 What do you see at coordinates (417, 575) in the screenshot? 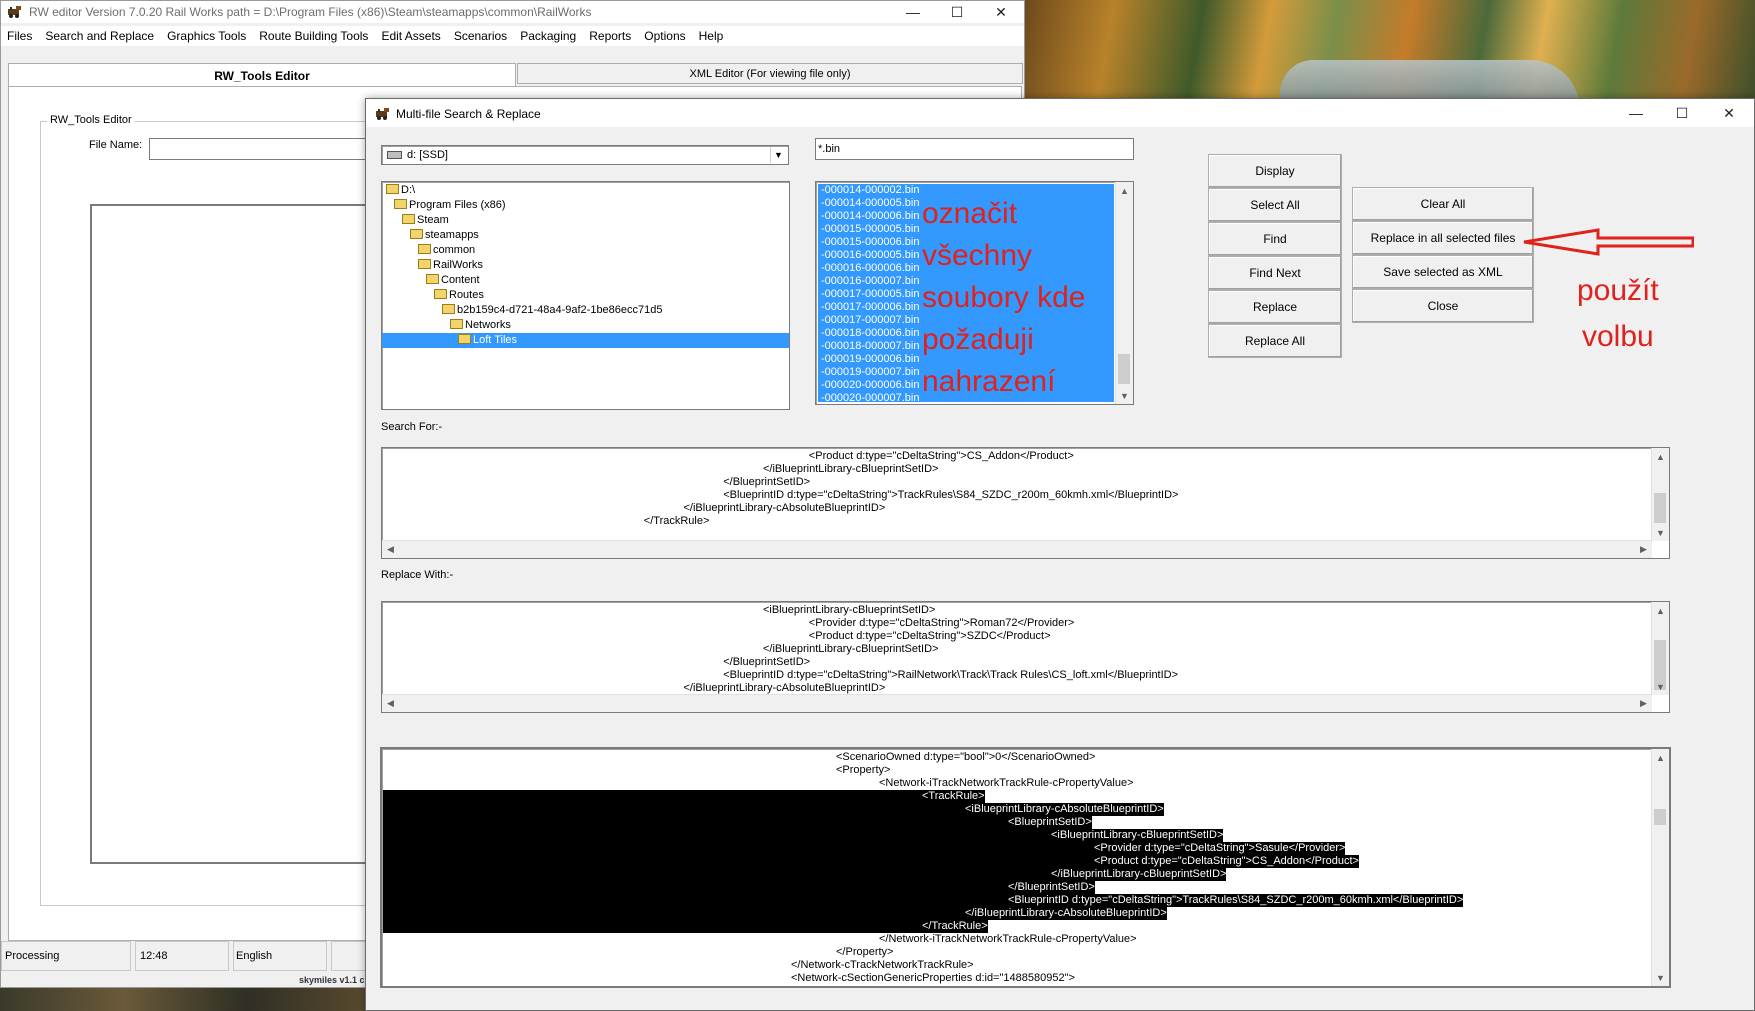
I see `replace-with-label: Replace With:-` at bounding box center [417, 575].